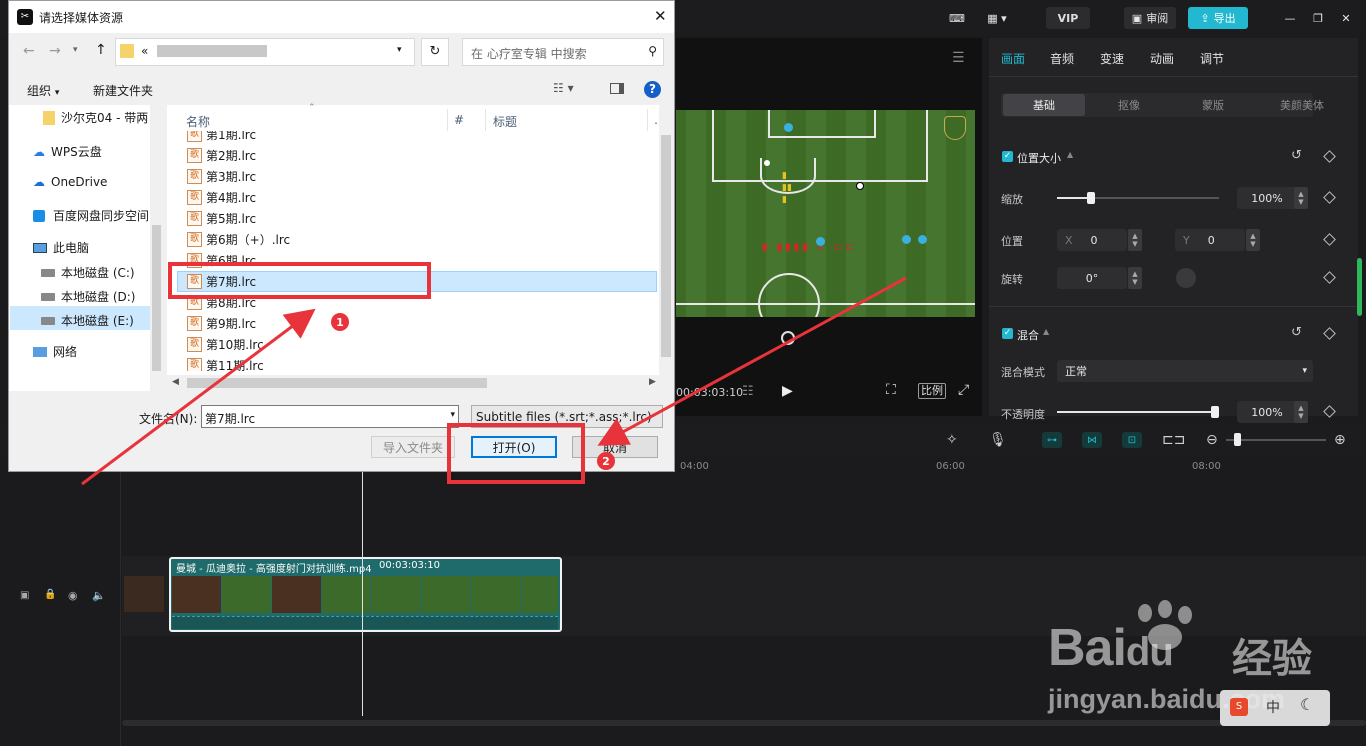 The width and height of the screenshot is (1366, 746). I want to click on watermark-brand-1: Bai, so click(1087, 648).